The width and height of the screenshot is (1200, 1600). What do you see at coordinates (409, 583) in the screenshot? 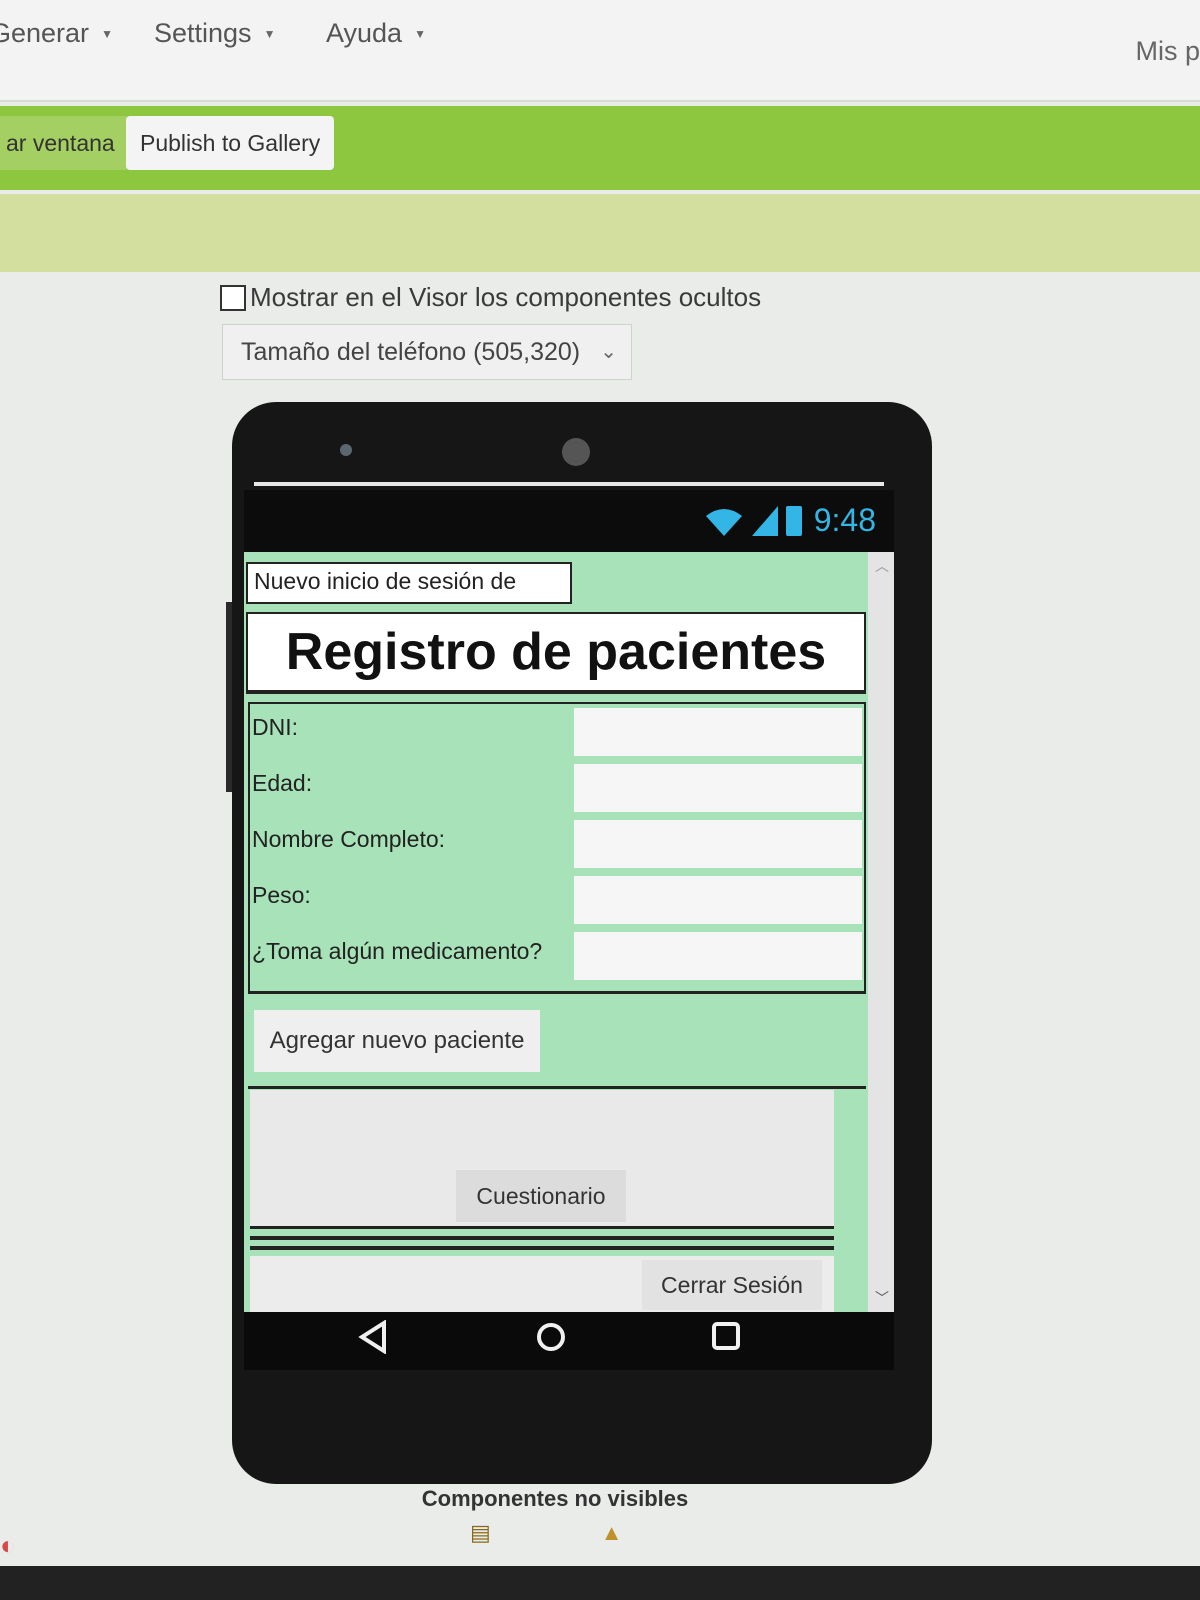
I see `login-label: Nuevo inicio de sesión de` at bounding box center [409, 583].